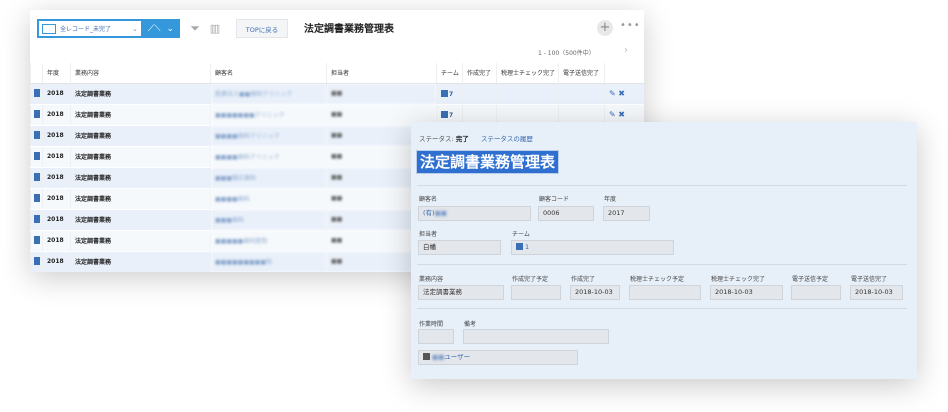 Image resolution: width=948 pixels, height=412 pixels. Describe the element at coordinates (592, 247) in the screenshot. I see `team-field: 1` at that location.